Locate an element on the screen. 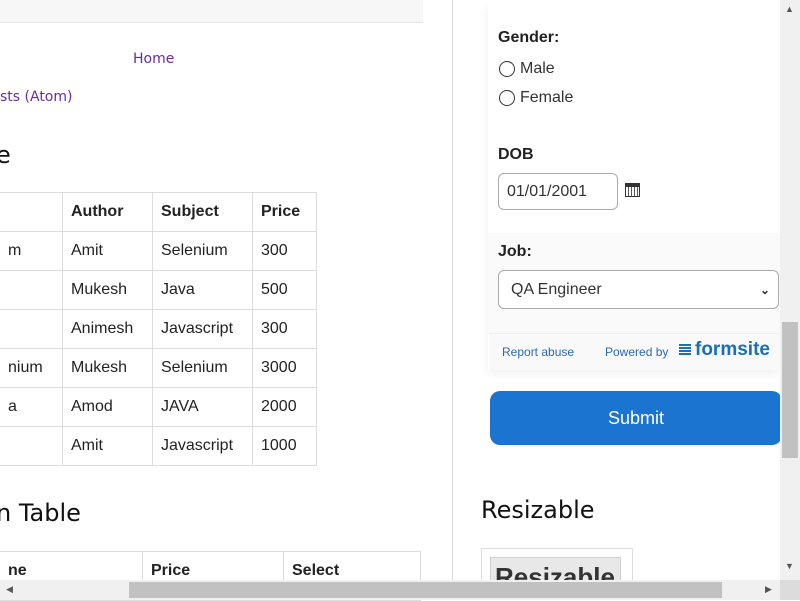 This screenshot has height=601, width=800. formsite-brand: formsite is located at coordinates (732, 350).